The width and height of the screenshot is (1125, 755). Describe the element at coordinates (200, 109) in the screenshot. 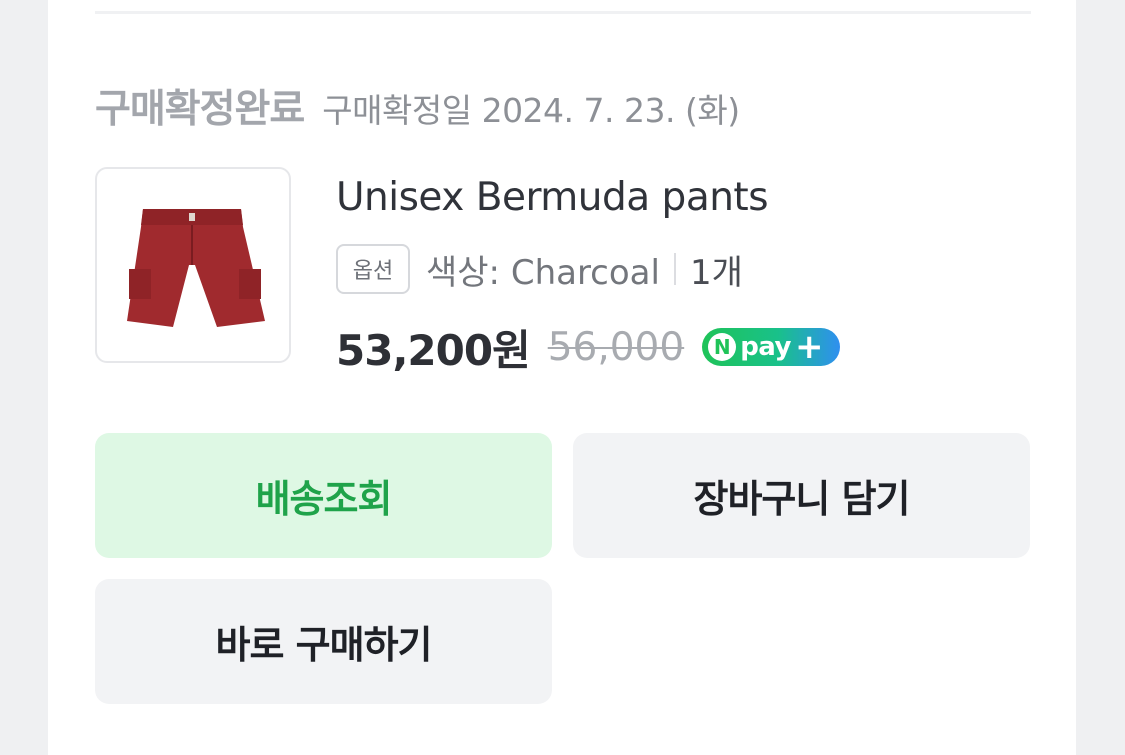

I see `order-status: 구매확정완료` at that location.